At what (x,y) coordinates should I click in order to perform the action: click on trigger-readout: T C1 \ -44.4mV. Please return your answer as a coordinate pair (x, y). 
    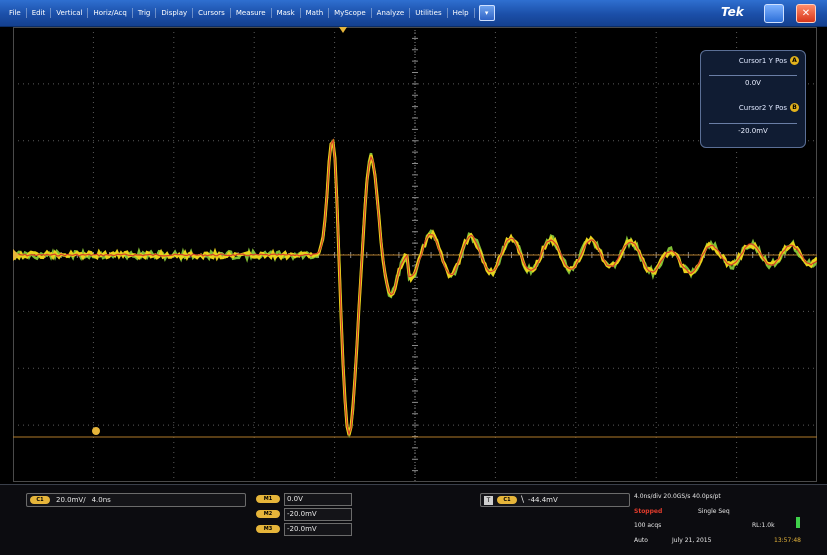
    Looking at the image, I should click on (555, 500).